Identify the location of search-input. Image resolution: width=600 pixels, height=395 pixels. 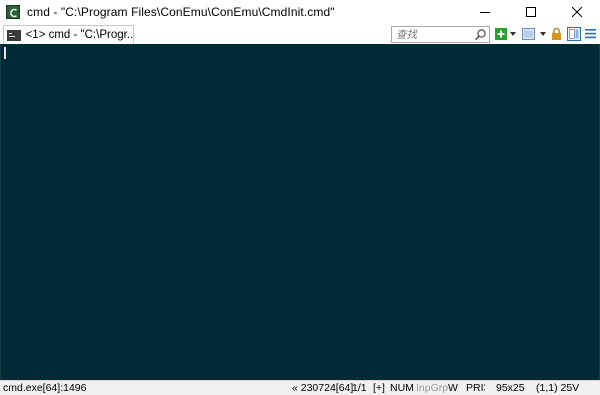
(432, 34).